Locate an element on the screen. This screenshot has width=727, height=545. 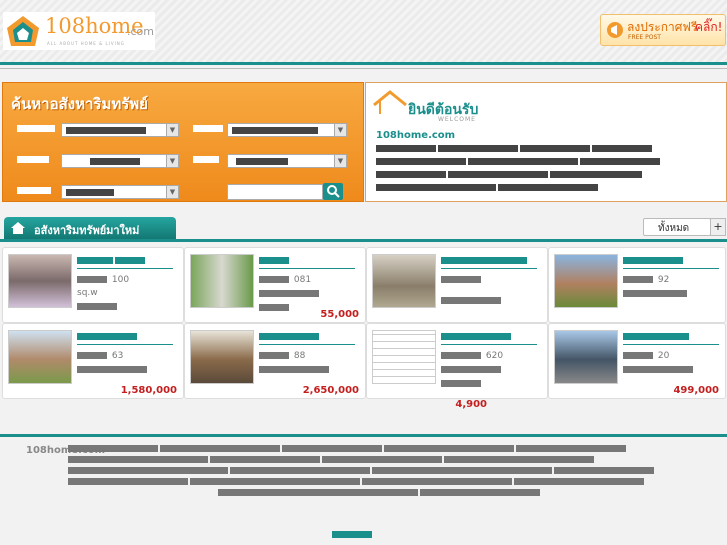
welcome-panel: ยินดีต้อนรับ WELCOME 108home.com is located at coordinates (546, 142).